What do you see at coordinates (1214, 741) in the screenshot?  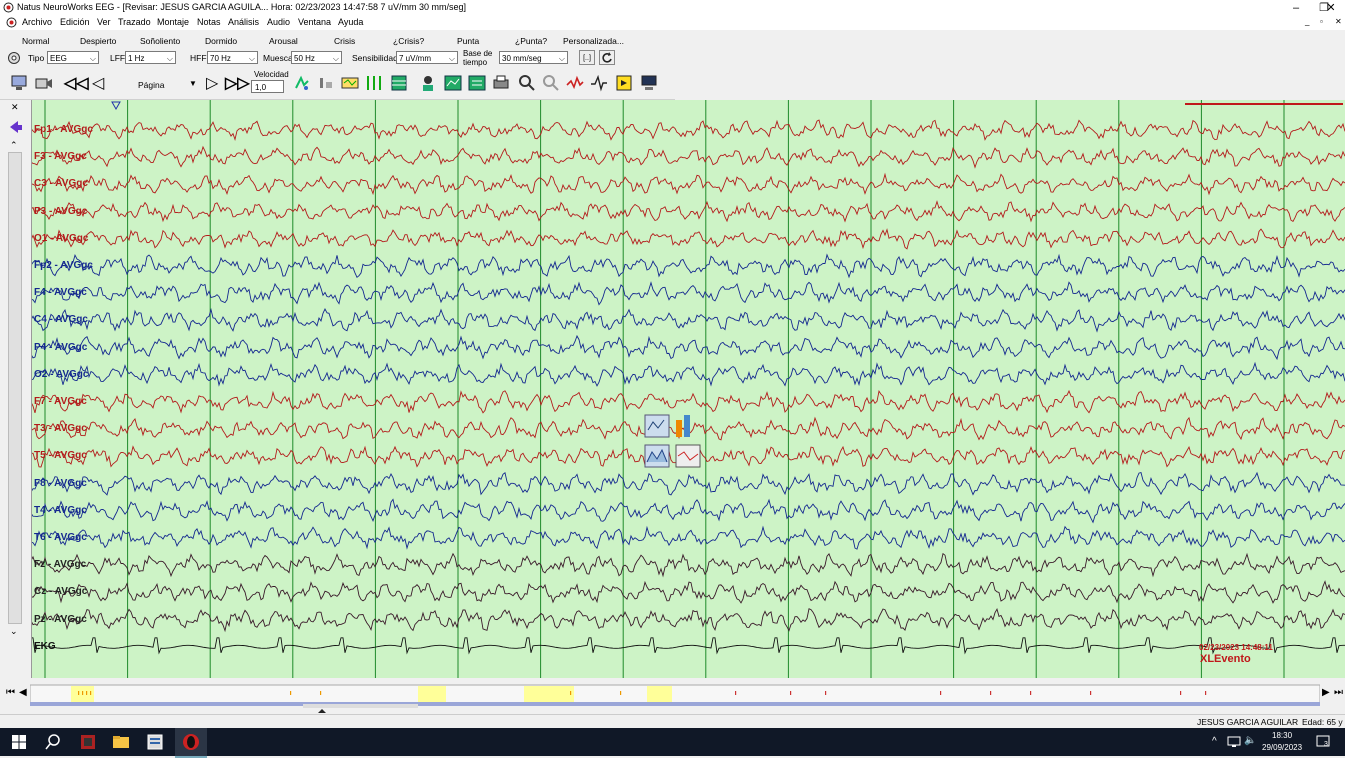 I see `tray-chevron-icon: ^` at bounding box center [1214, 741].